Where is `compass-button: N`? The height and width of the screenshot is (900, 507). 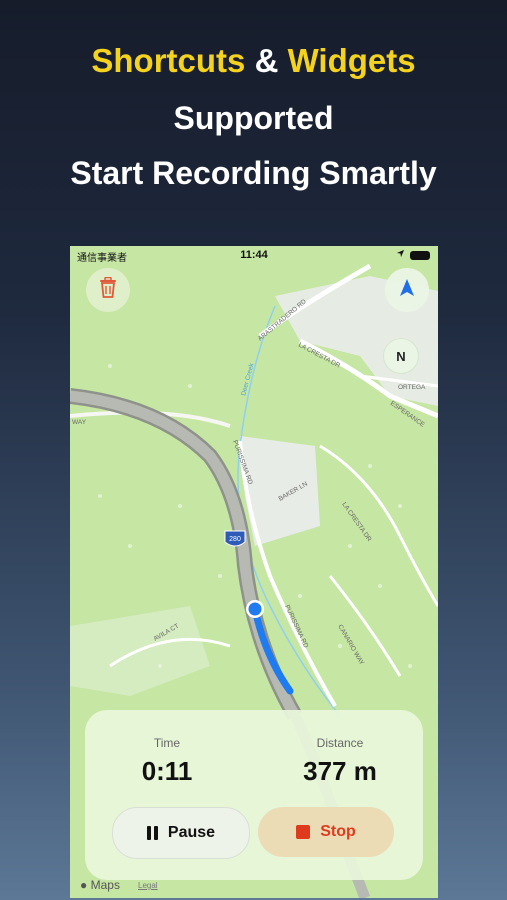
compass-button: N is located at coordinates (401, 356).